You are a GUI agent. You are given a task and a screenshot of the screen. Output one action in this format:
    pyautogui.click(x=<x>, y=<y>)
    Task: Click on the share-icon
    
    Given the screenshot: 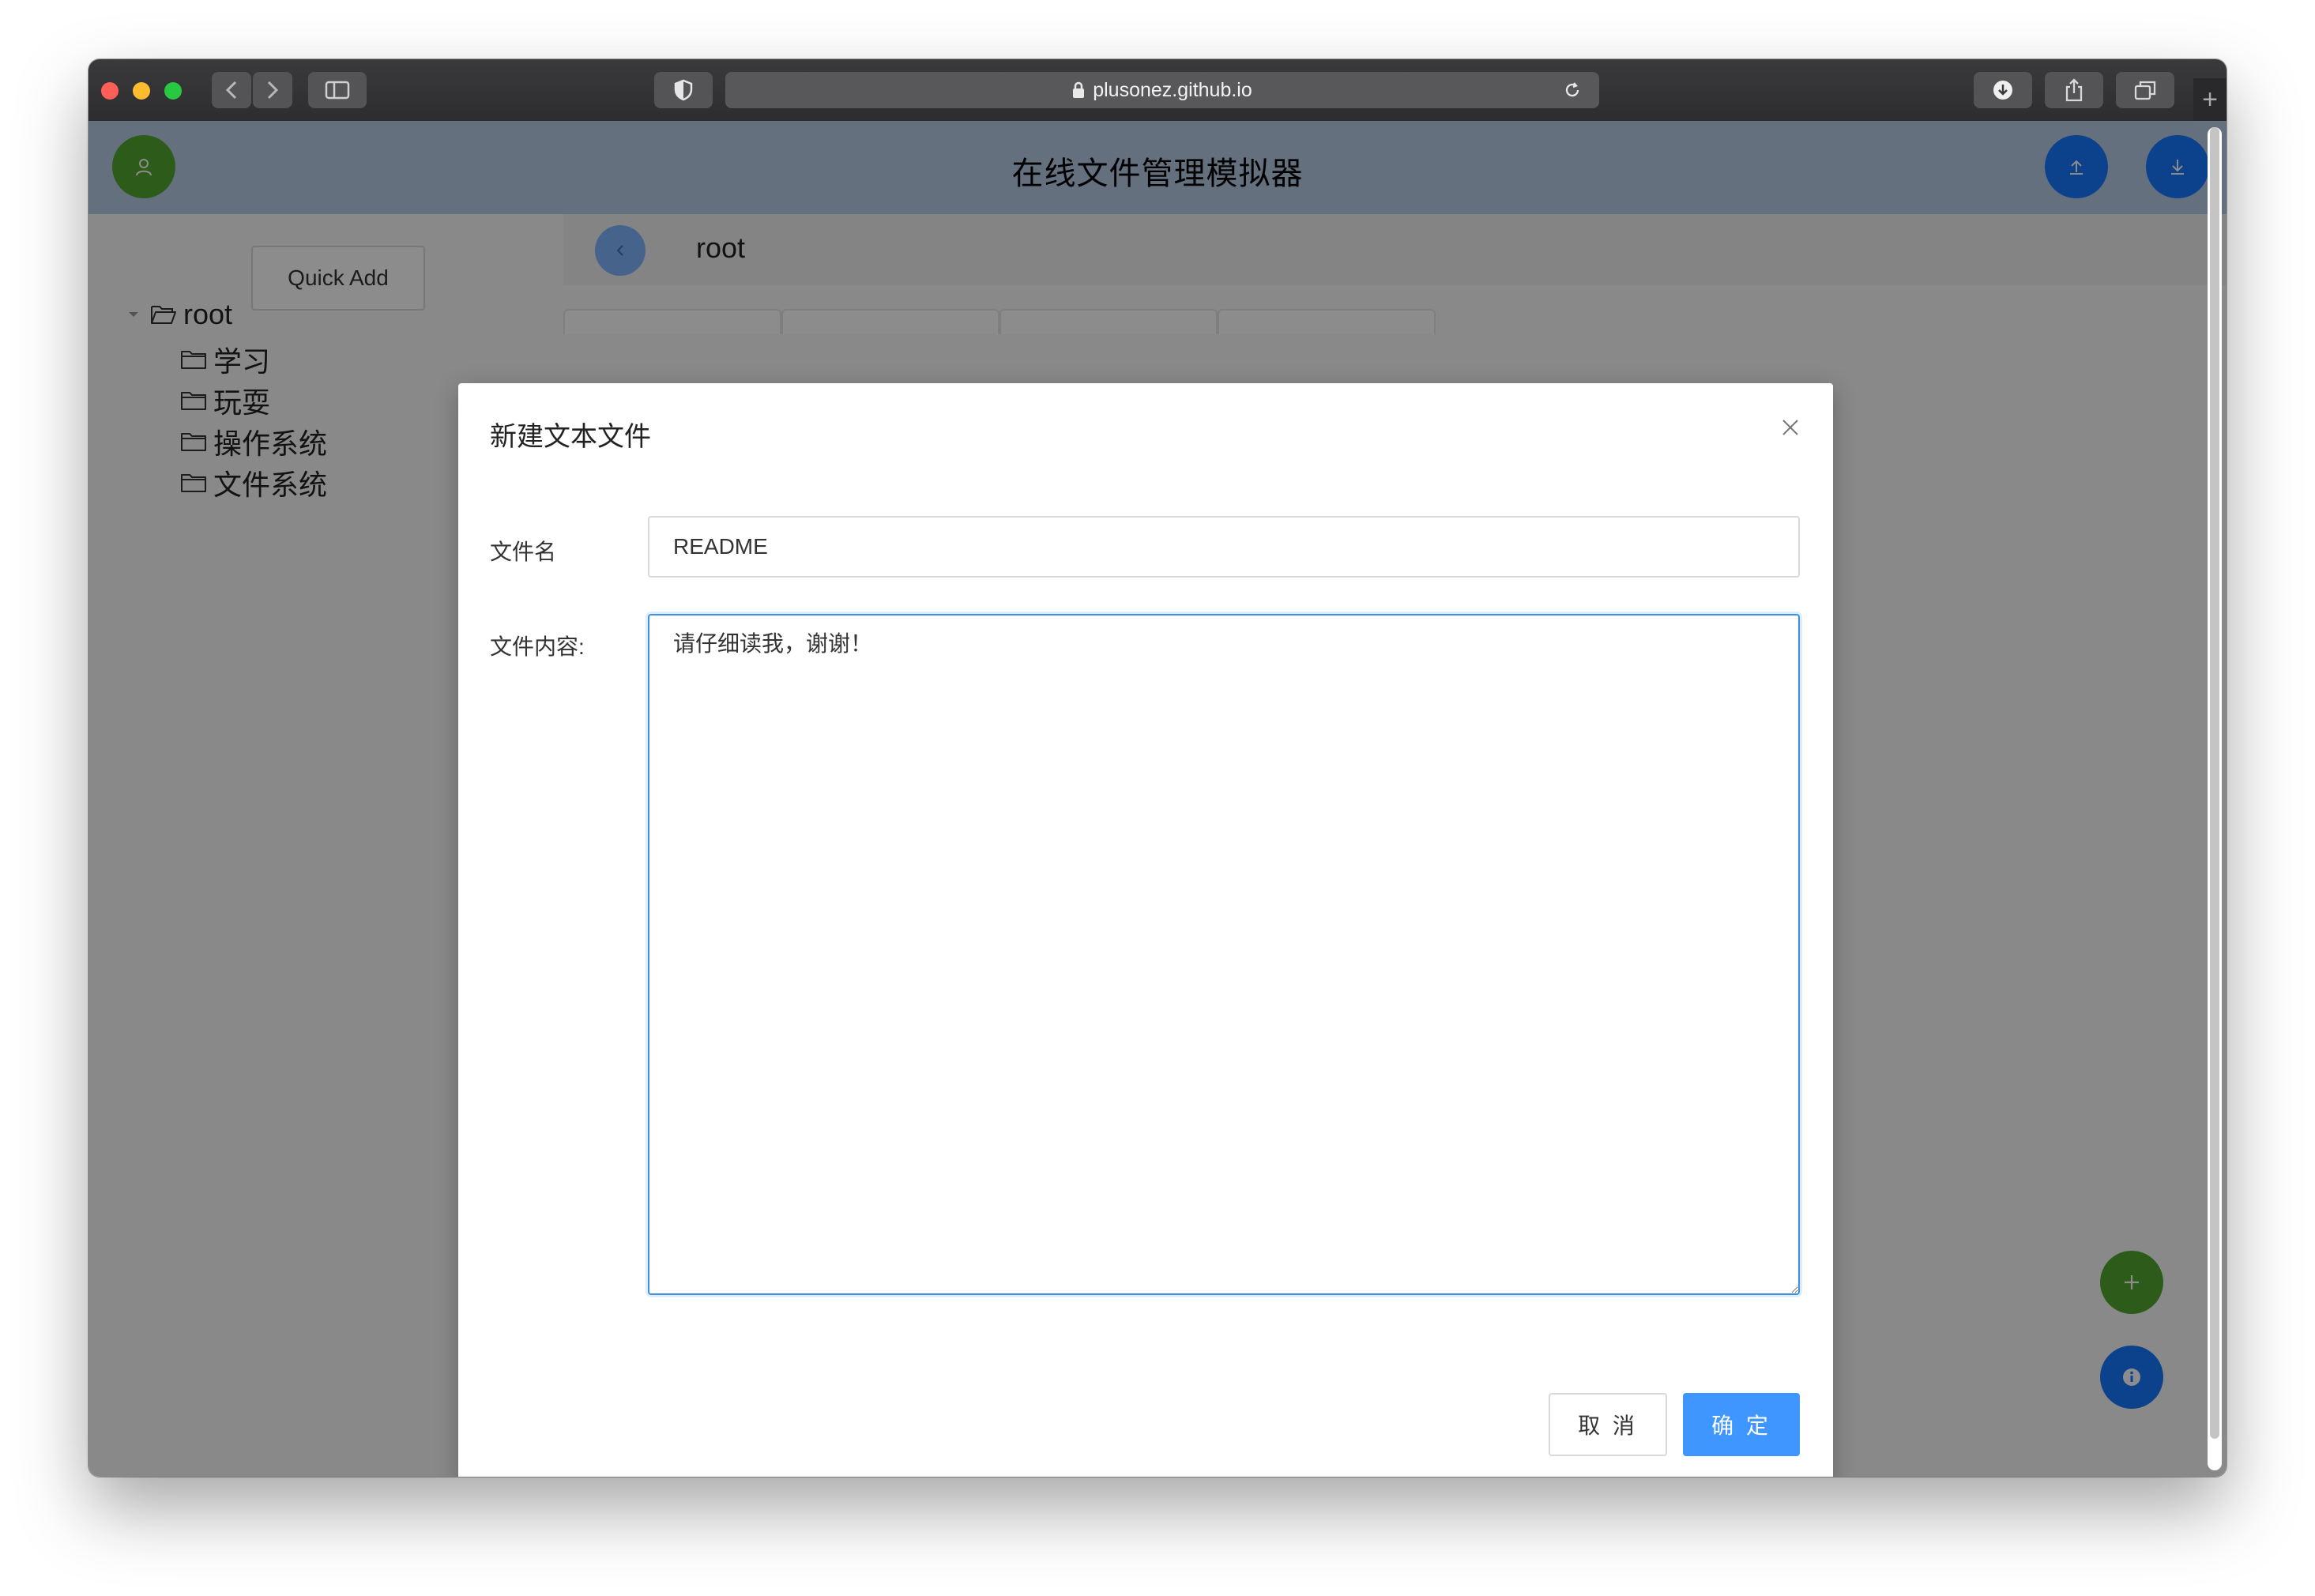 What is the action you would take?
    pyautogui.click(x=2074, y=90)
    